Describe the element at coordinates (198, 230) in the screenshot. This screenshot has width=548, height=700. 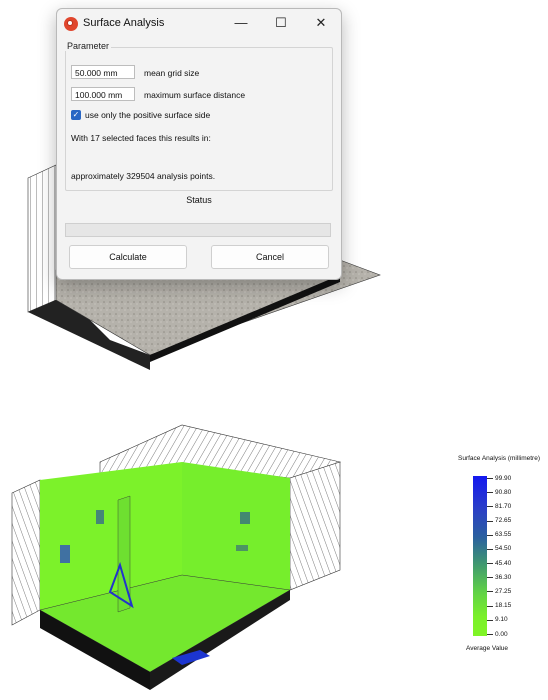
I see `progress-bar` at that location.